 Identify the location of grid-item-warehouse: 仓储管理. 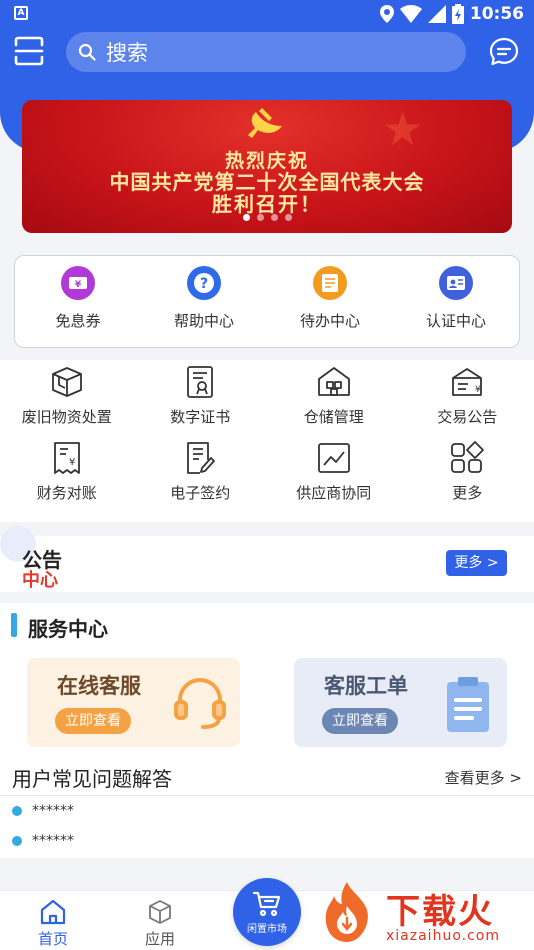
(334, 398).